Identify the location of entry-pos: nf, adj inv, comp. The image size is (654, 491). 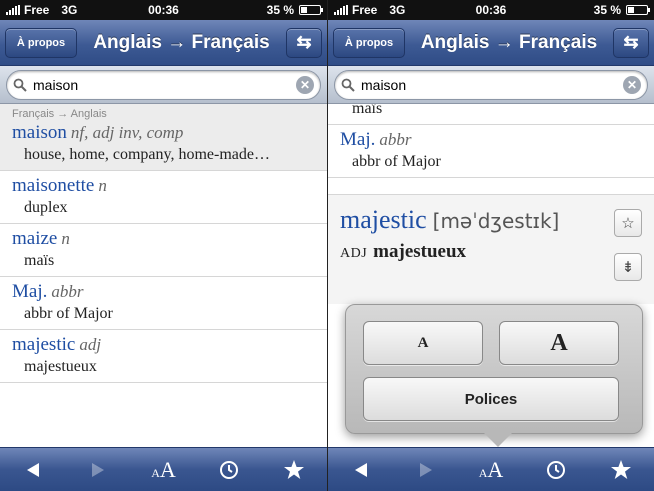
(127, 132).